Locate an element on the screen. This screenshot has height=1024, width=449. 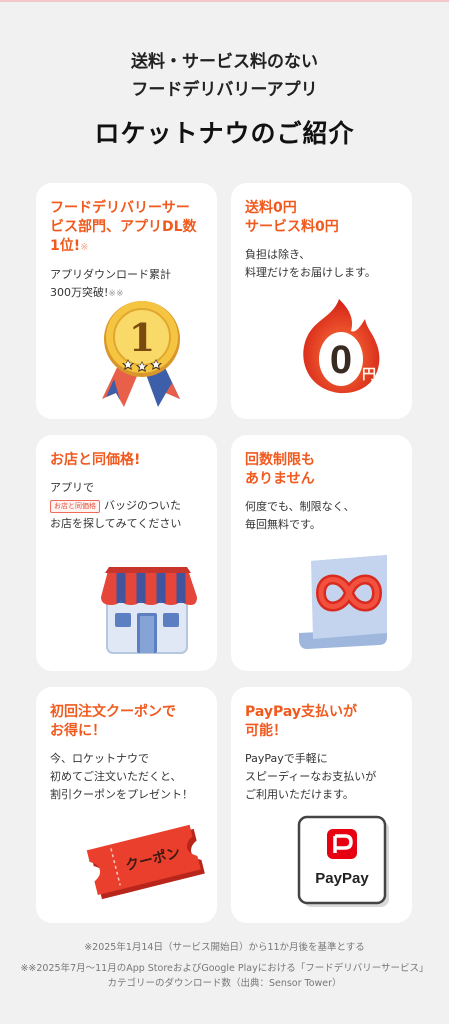
subtitle-line-1: 送料・サービス料のない is located at coordinates (224, 62).